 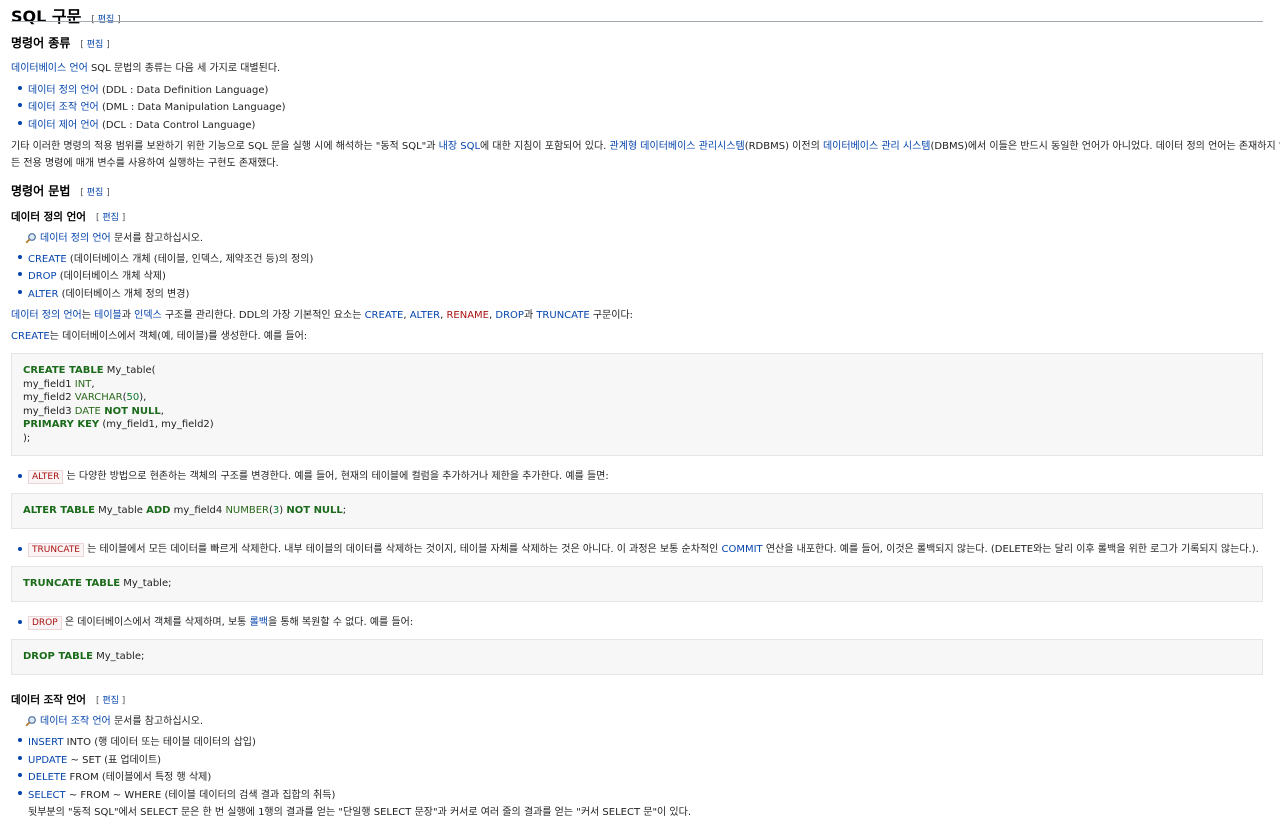 I want to click on section-heading-types: 명령어 종류[ 편집 ], so click(x=60, y=43).